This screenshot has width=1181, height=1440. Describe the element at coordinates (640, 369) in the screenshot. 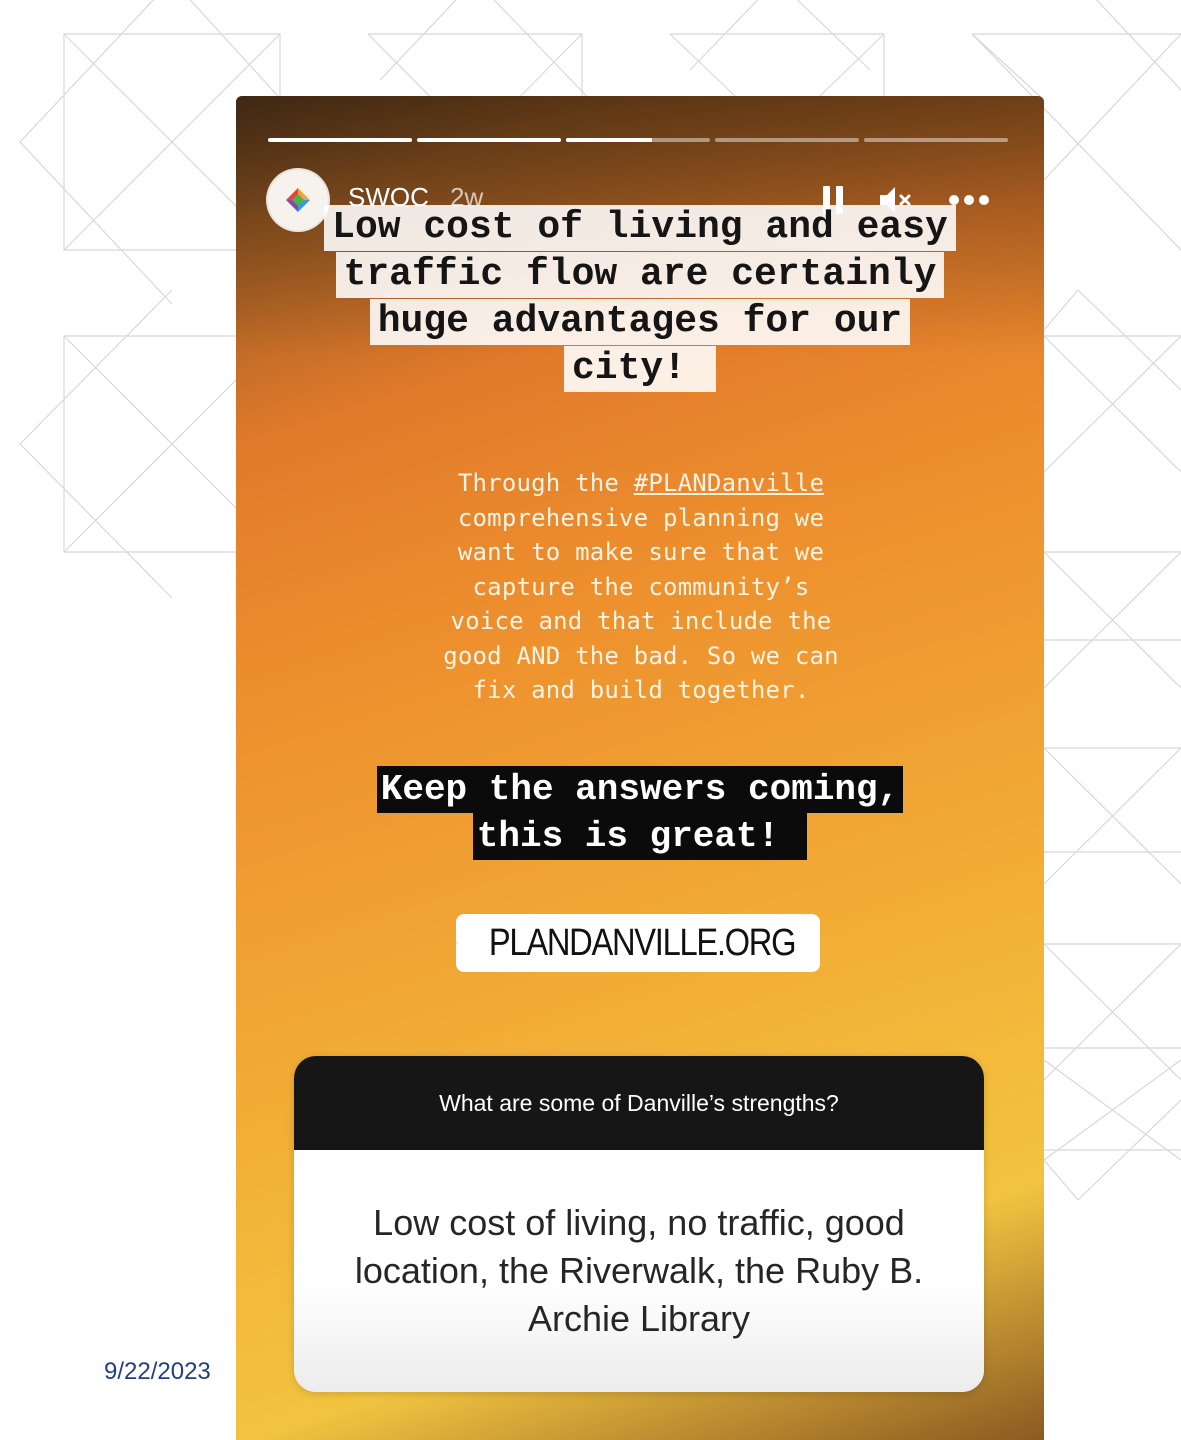

I see `headline-line: city!` at that location.